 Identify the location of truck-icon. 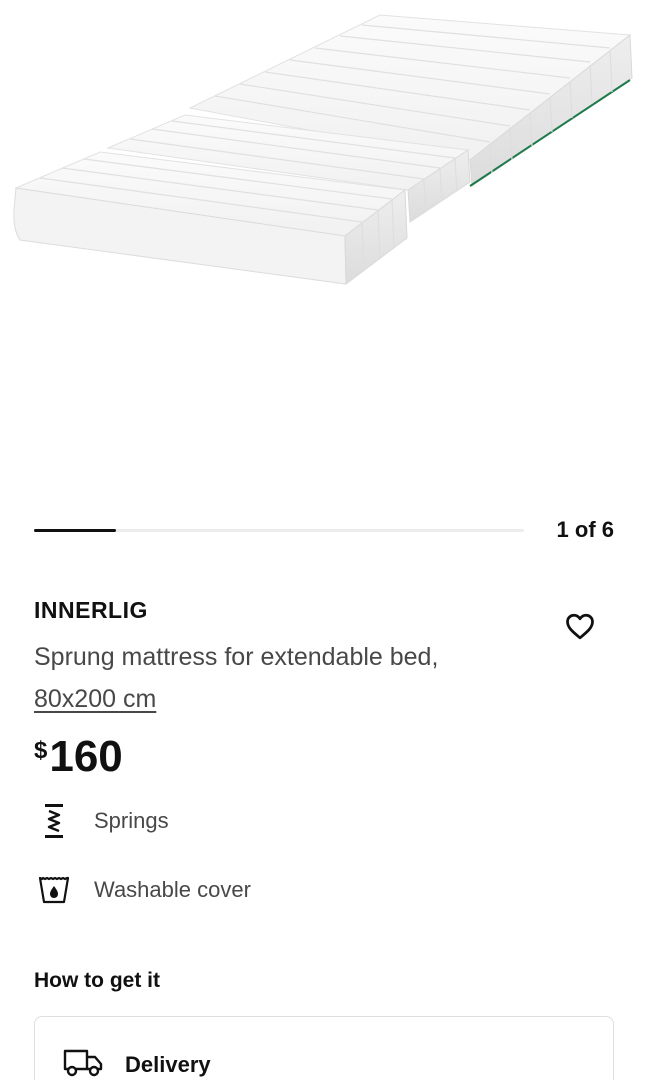
(83, 1063).